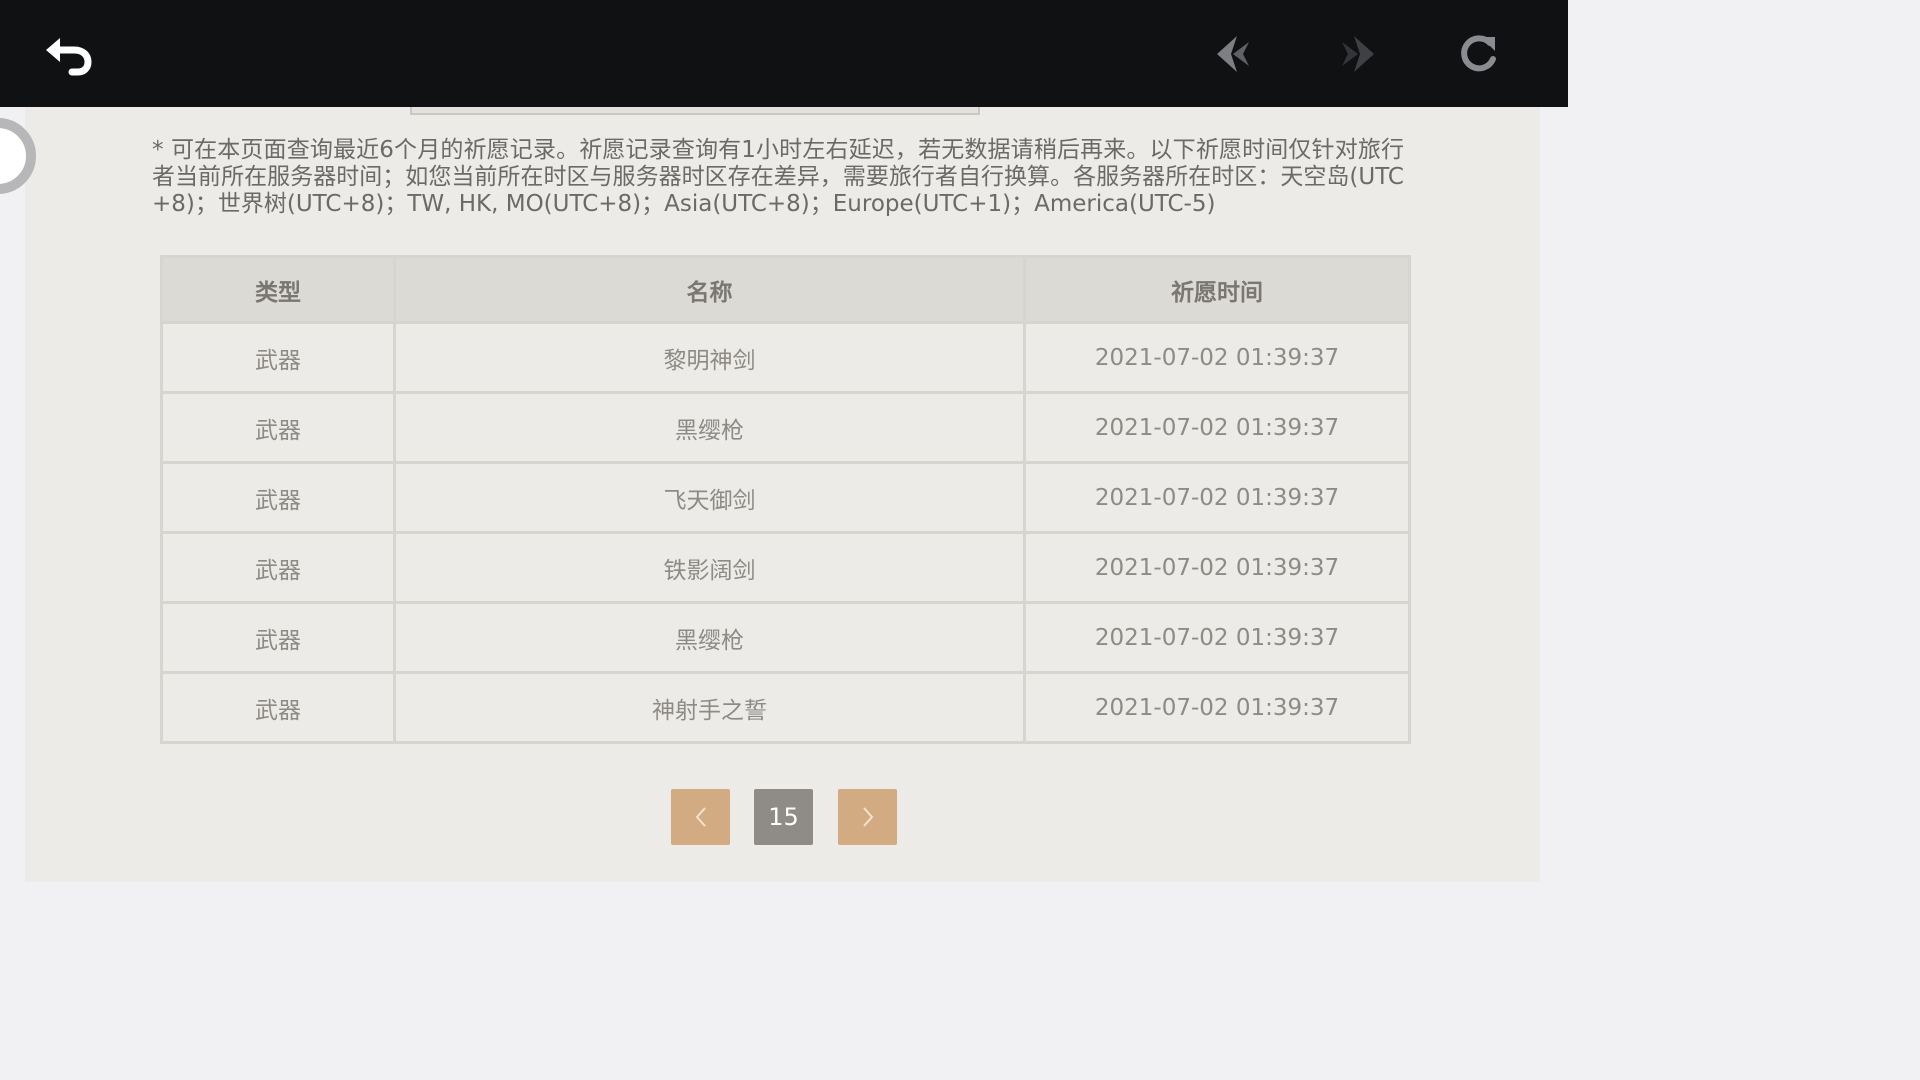 The width and height of the screenshot is (1920, 1080). I want to click on cell-name: 神射手之誓, so click(709, 707).